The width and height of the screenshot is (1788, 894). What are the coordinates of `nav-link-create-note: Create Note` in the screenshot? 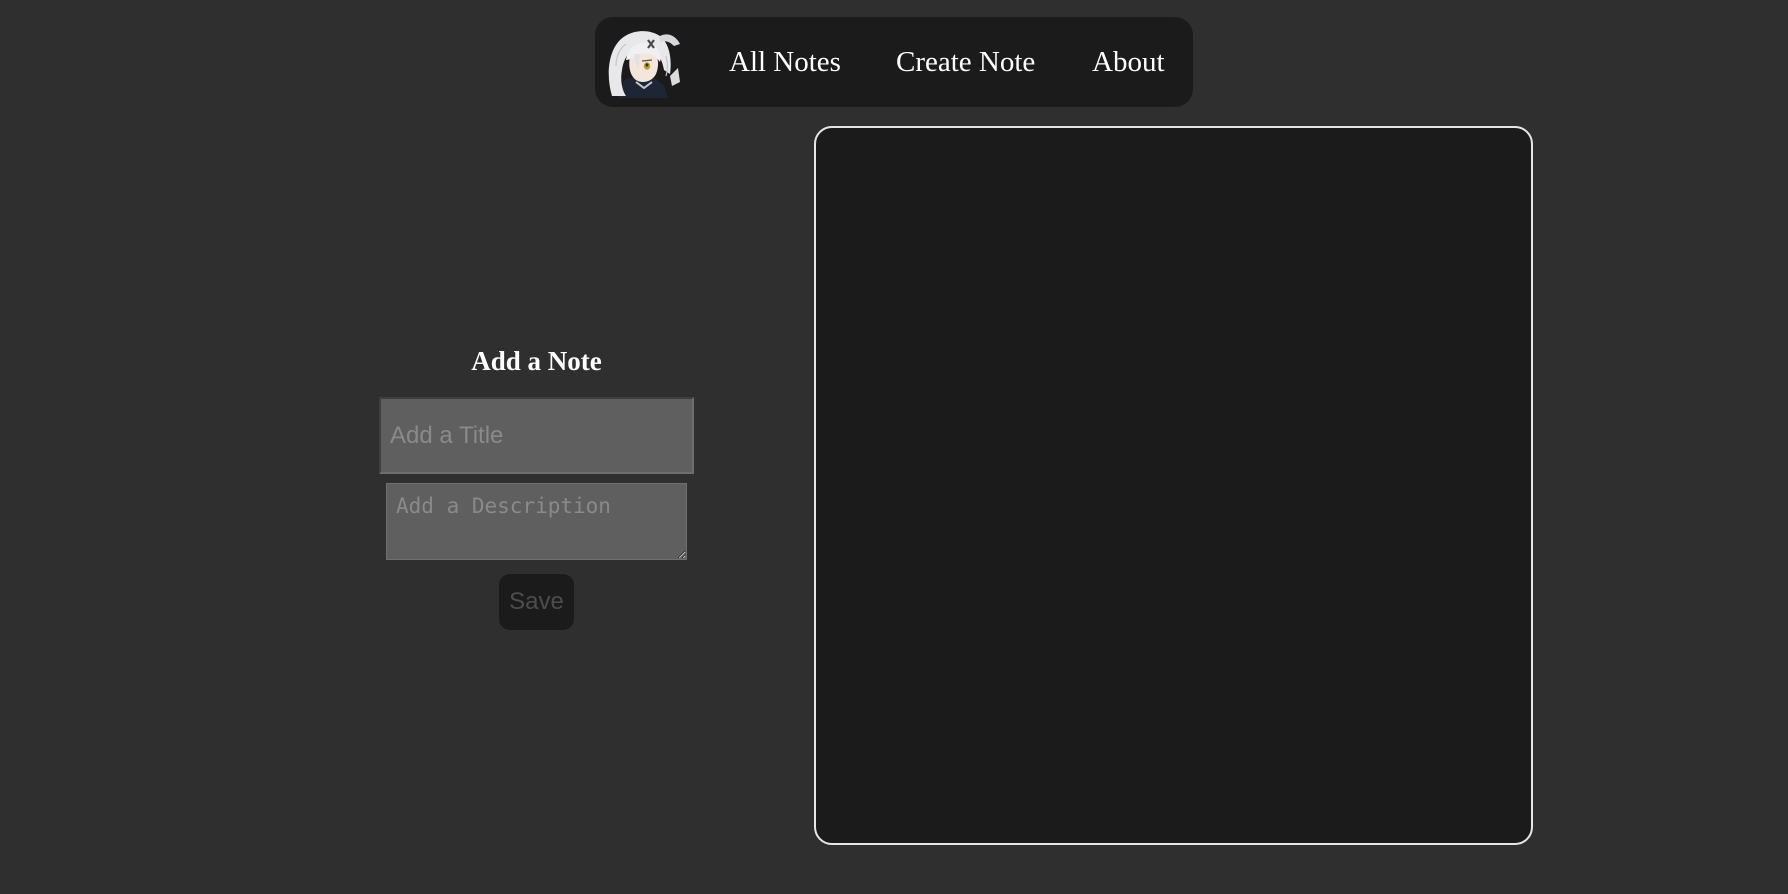 It's located at (965, 62).